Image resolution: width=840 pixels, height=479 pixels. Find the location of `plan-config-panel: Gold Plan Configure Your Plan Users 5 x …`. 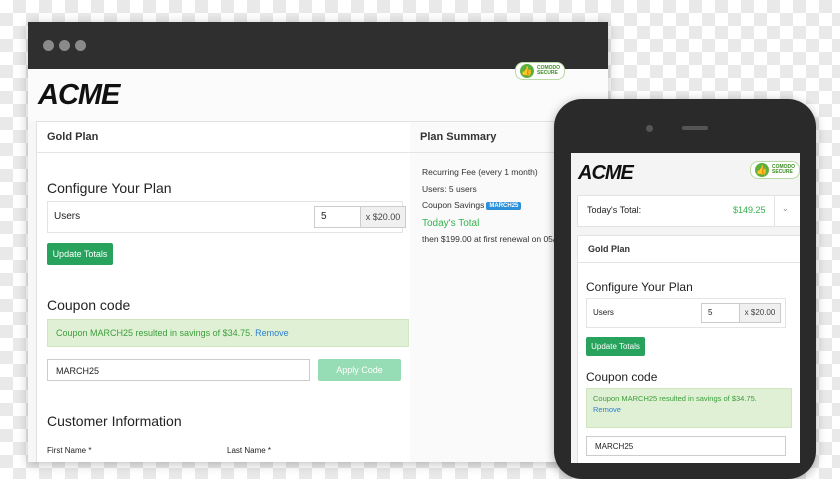

plan-config-panel: Gold Plan Configure Your Plan Users 5 x … is located at coordinates (688, 349).